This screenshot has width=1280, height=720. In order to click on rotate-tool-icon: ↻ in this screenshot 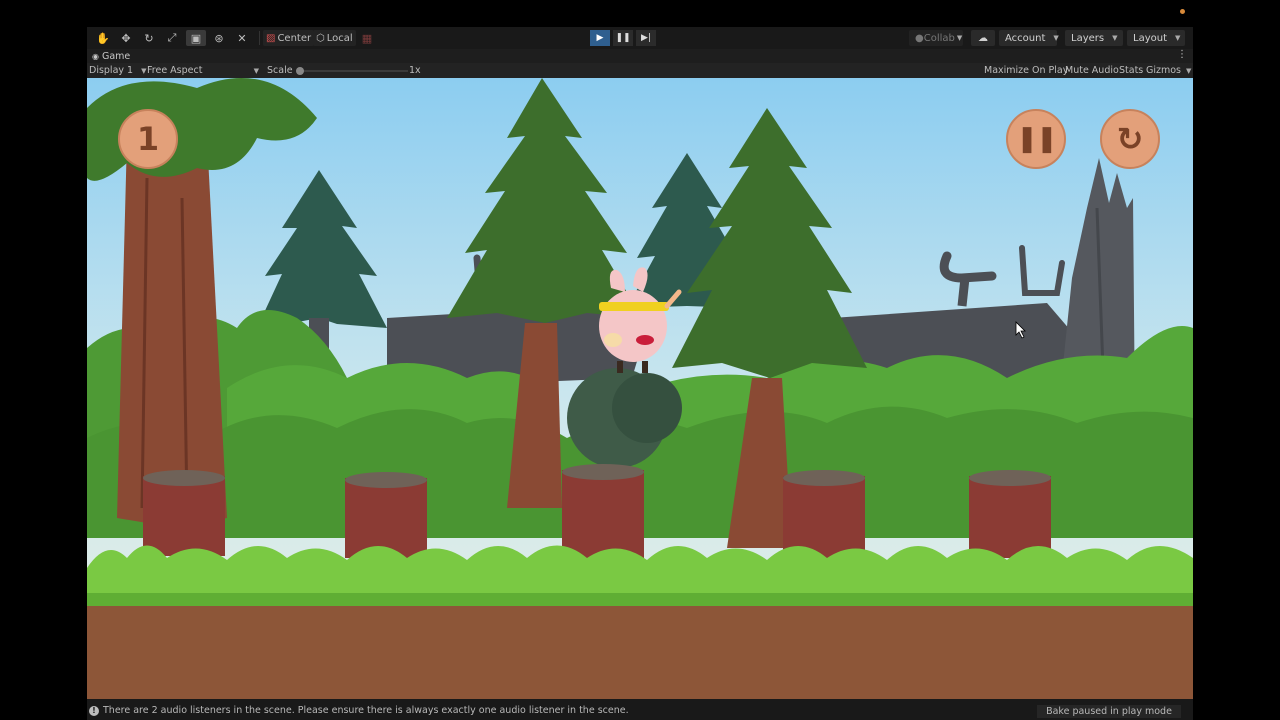, I will do `click(149, 38)`.